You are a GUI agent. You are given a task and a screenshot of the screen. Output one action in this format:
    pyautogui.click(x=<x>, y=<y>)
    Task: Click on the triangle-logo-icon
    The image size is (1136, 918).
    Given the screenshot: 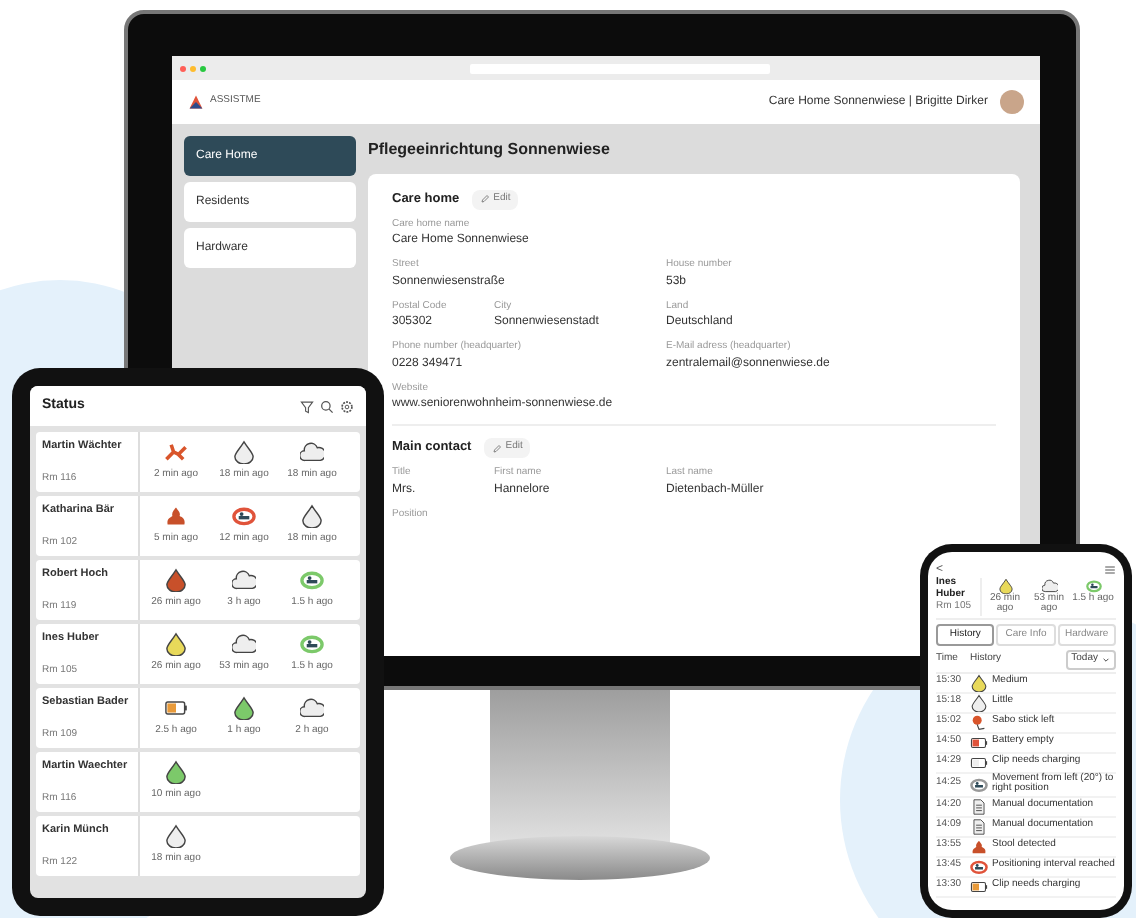 What is the action you would take?
    pyautogui.click(x=196, y=102)
    